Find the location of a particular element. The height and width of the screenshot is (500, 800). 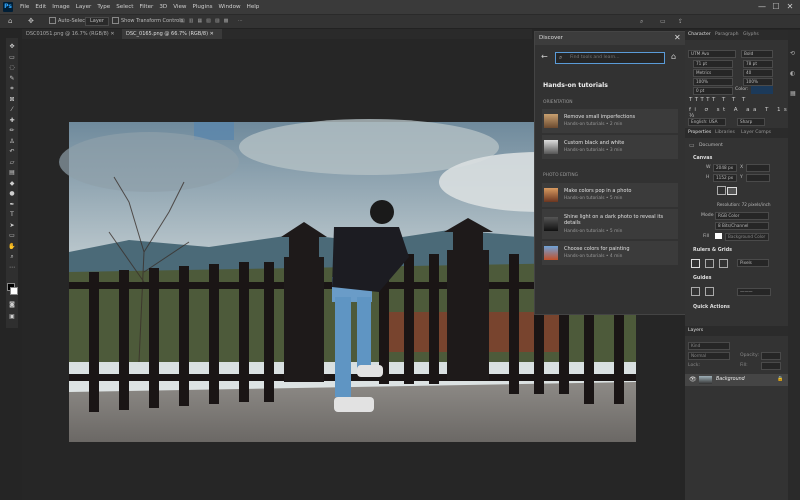

font-size-input: 71 pt is located at coordinates (713, 64).